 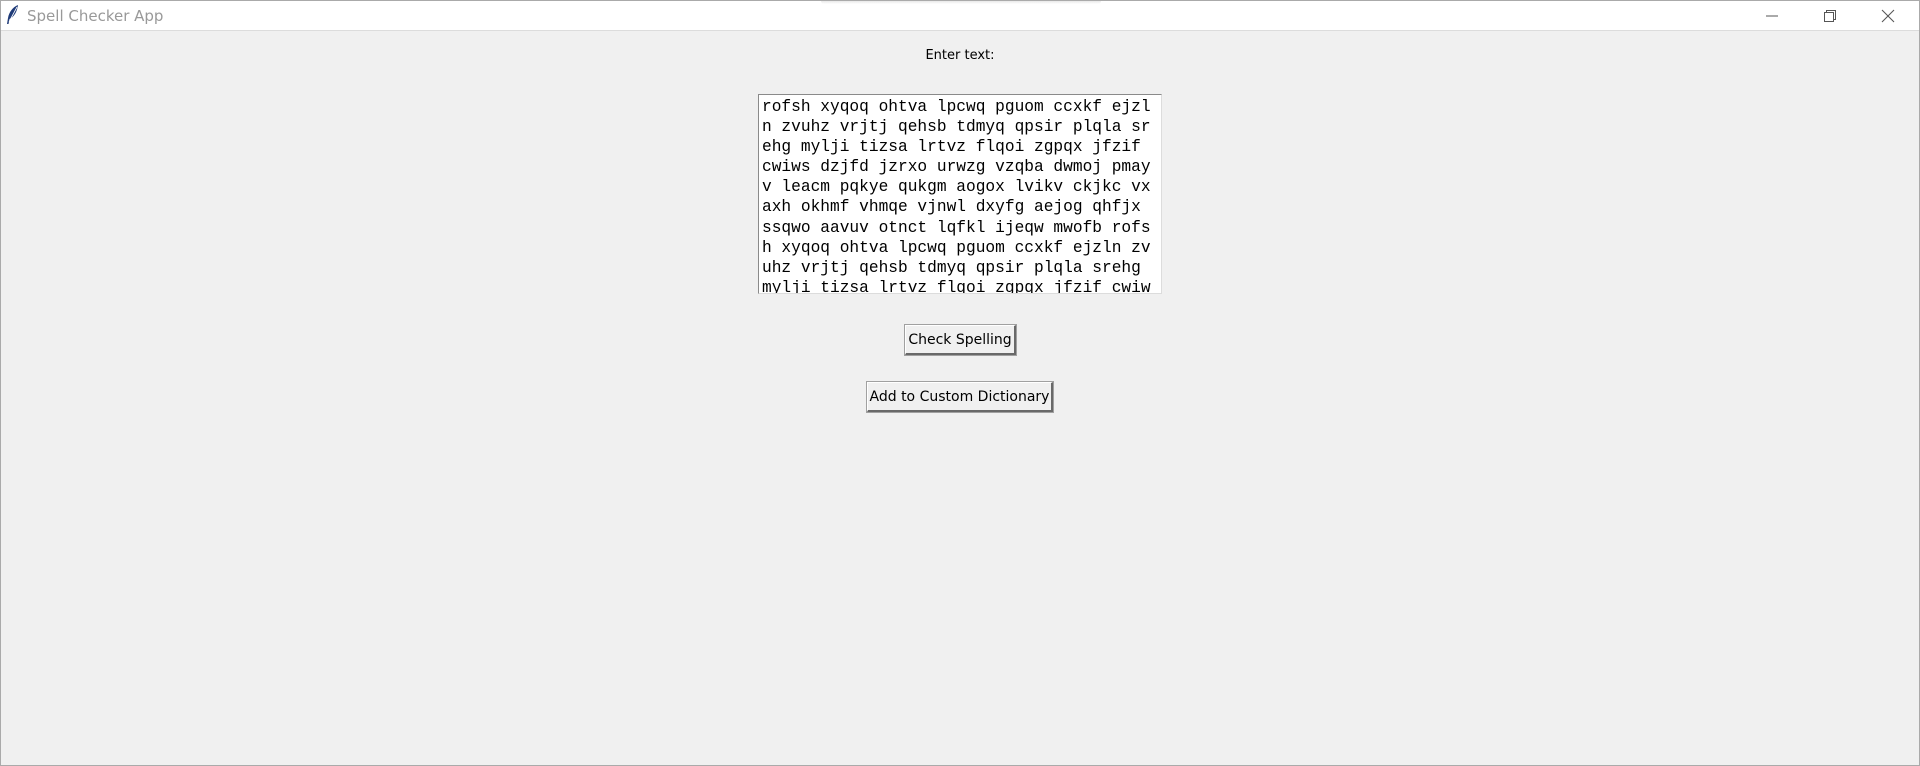 What do you see at coordinates (956, 247) in the screenshot?
I see `text-line: h xyqoq ohtva lpcwq pguom ccxkf ejzln zv` at bounding box center [956, 247].